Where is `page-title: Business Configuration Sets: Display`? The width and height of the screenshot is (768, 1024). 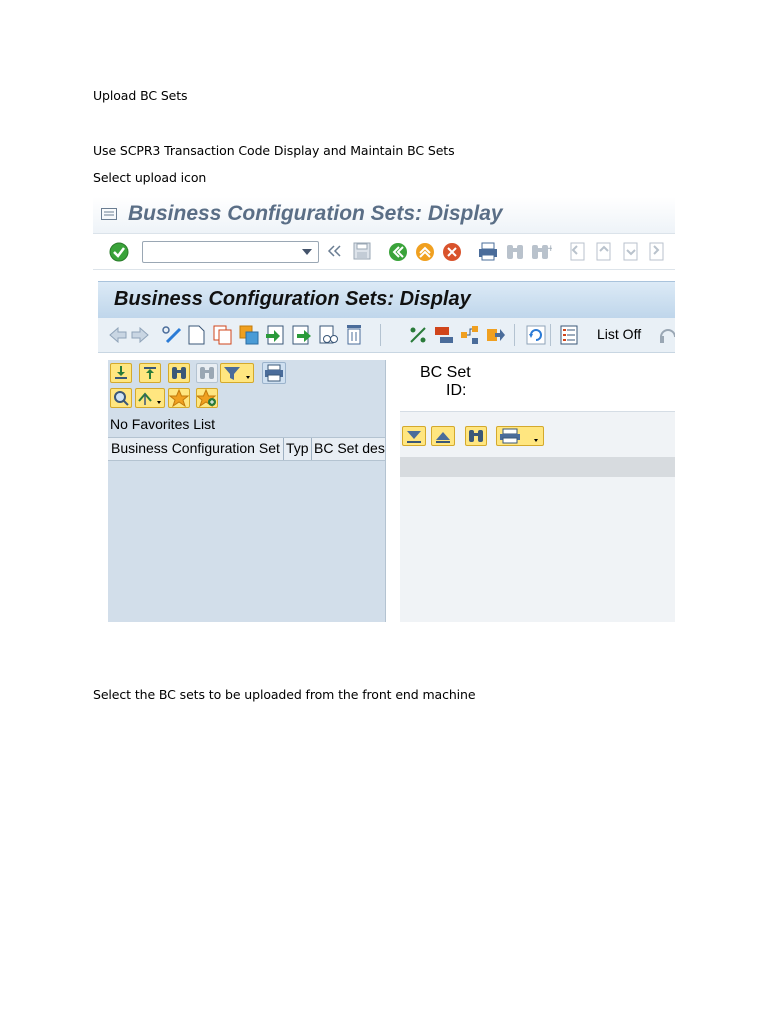
page-title: Business Configuration Sets: Display is located at coordinates (292, 299).